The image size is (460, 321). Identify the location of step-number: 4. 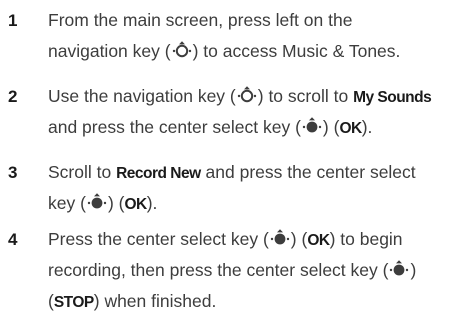
(13, 239).